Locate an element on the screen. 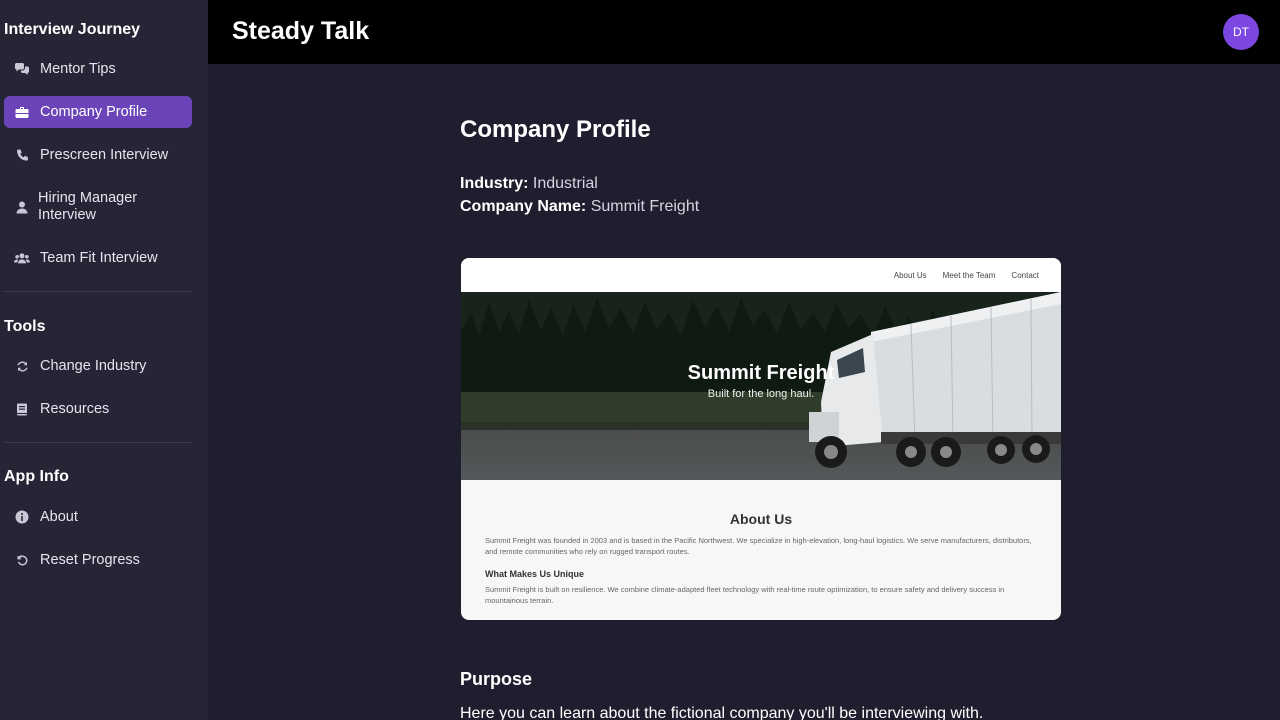 The width and height of the screenshot is (1280, 720). preview-hero-title: Summit Freight is located at coordinates (761, 373).